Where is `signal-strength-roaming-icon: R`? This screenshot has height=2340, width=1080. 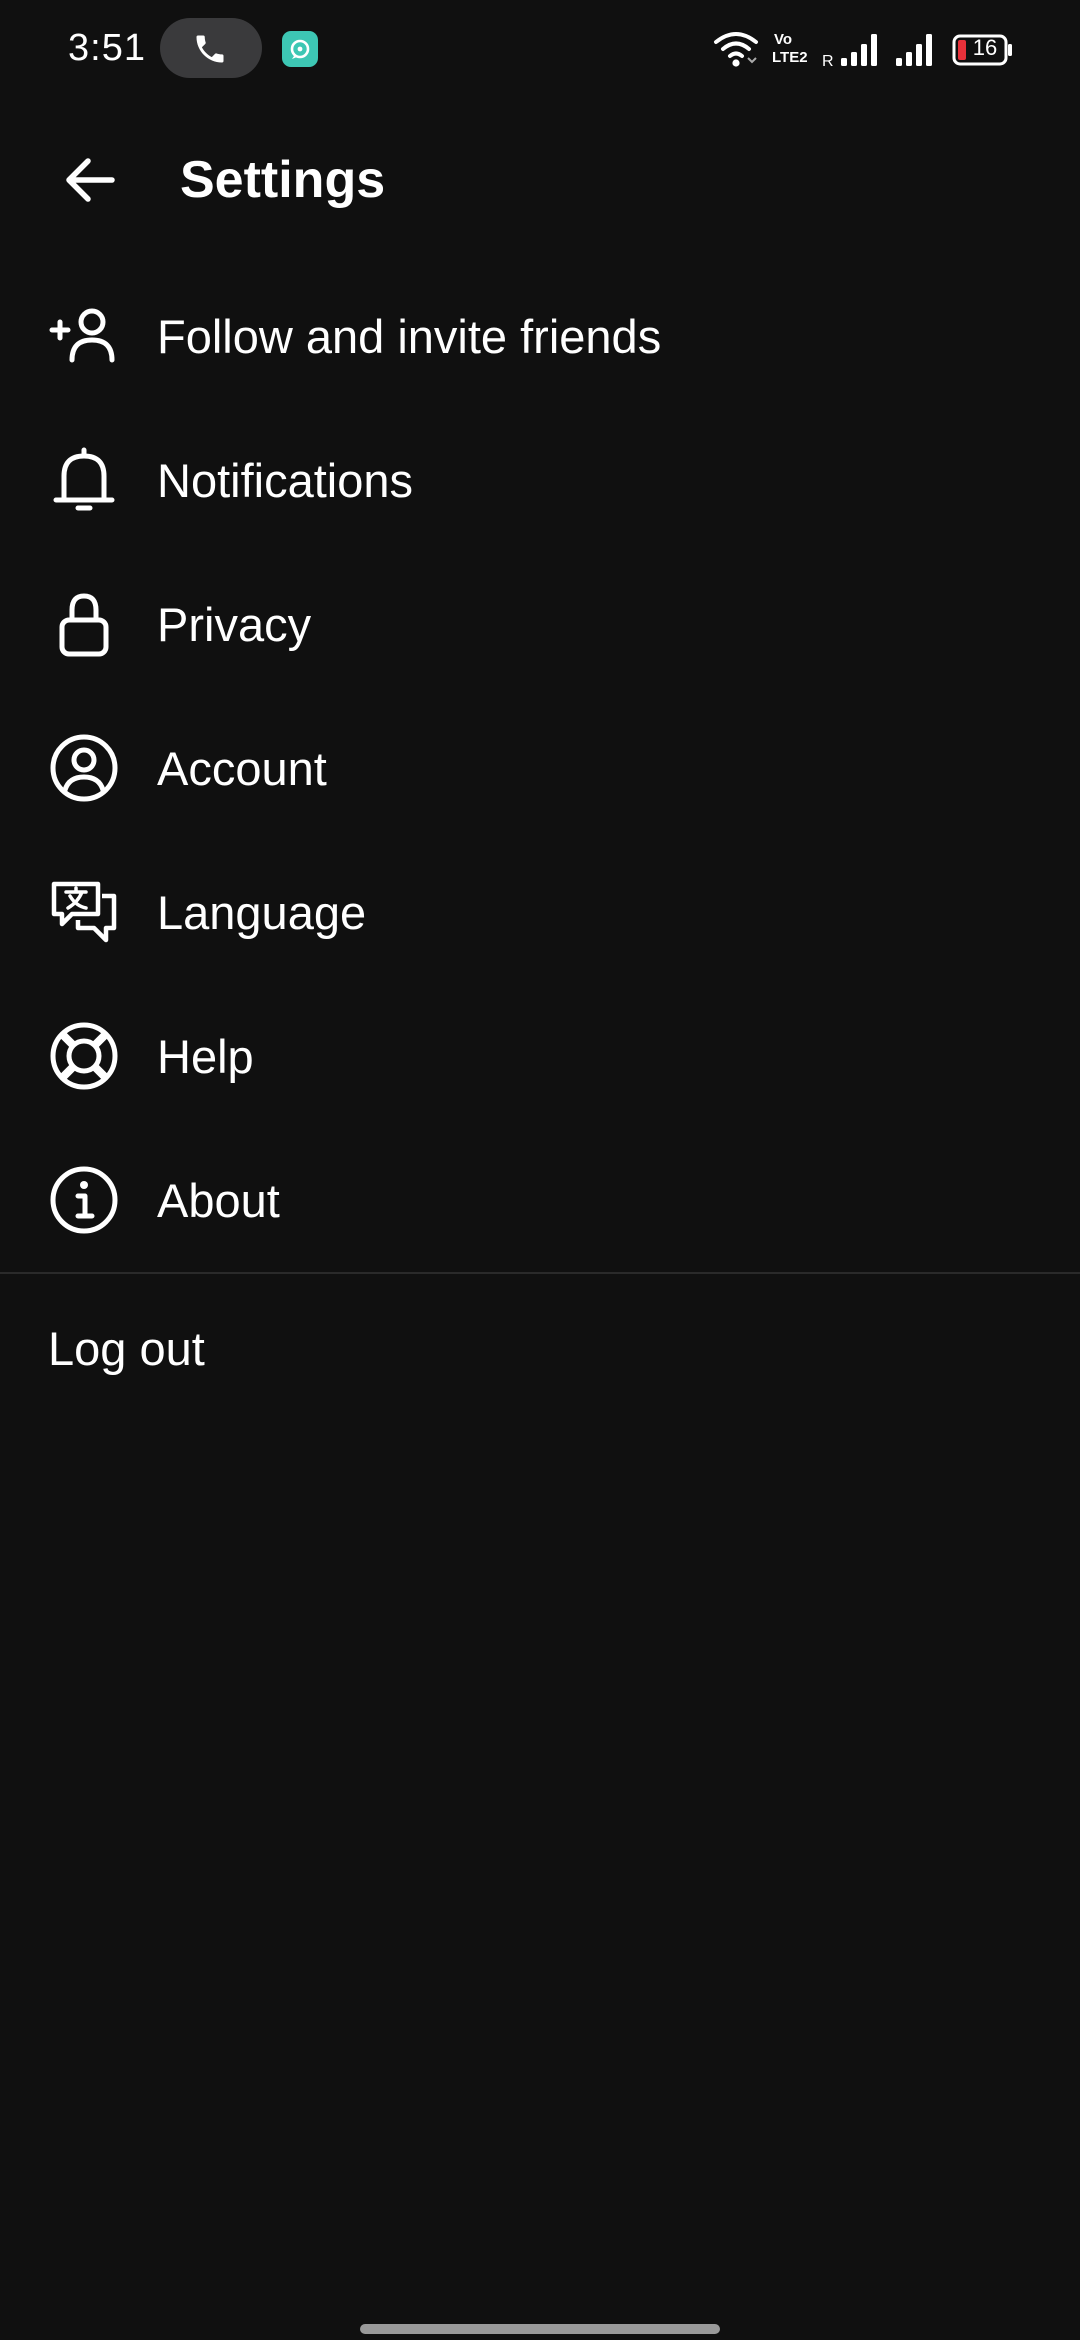 signal-strength-roaming-icon: R is located at coordinates (849, 52).